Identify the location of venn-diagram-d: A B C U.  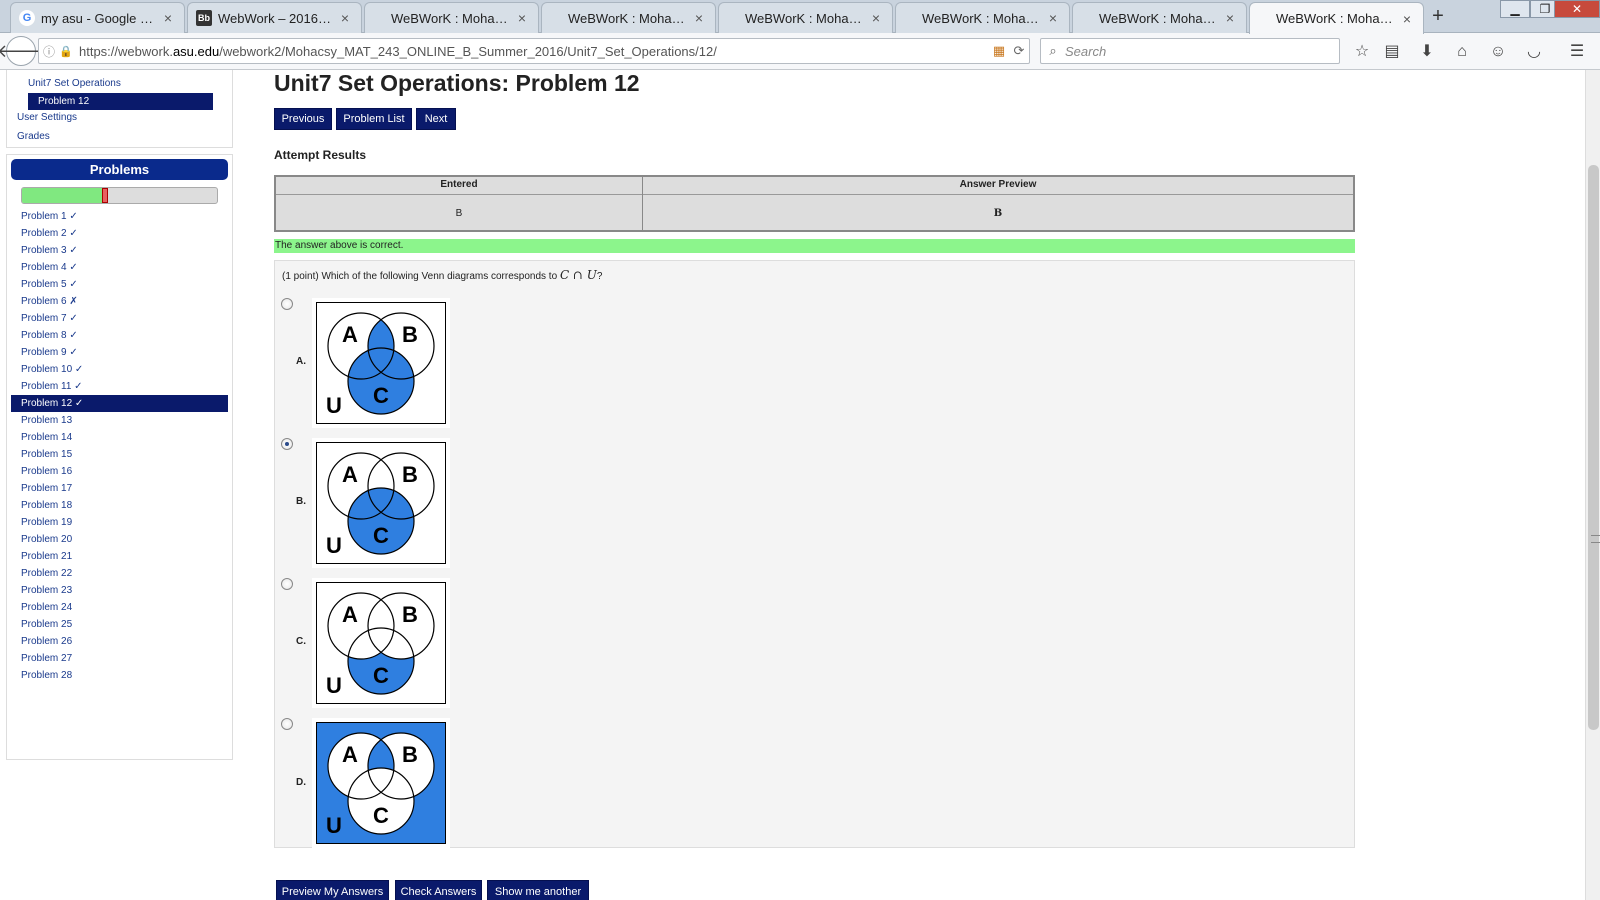
(381, 783).